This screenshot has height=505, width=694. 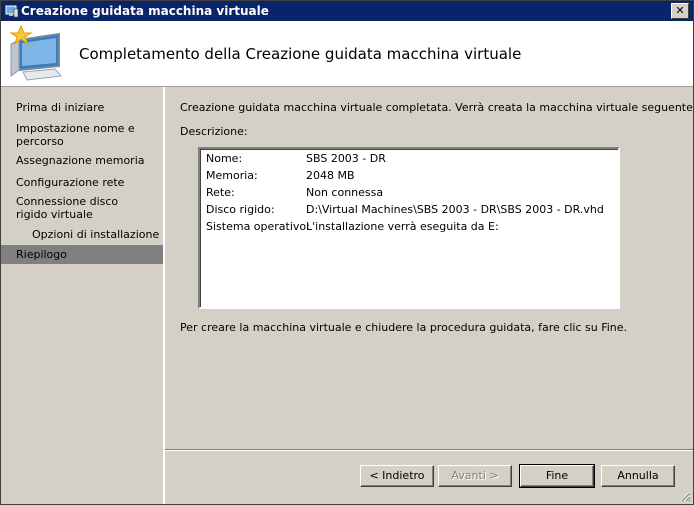 What do you see at coordinates (330, 175) in the screenshot?
I see `summary-value: 2048 MB` at bounding box center [330, 175].